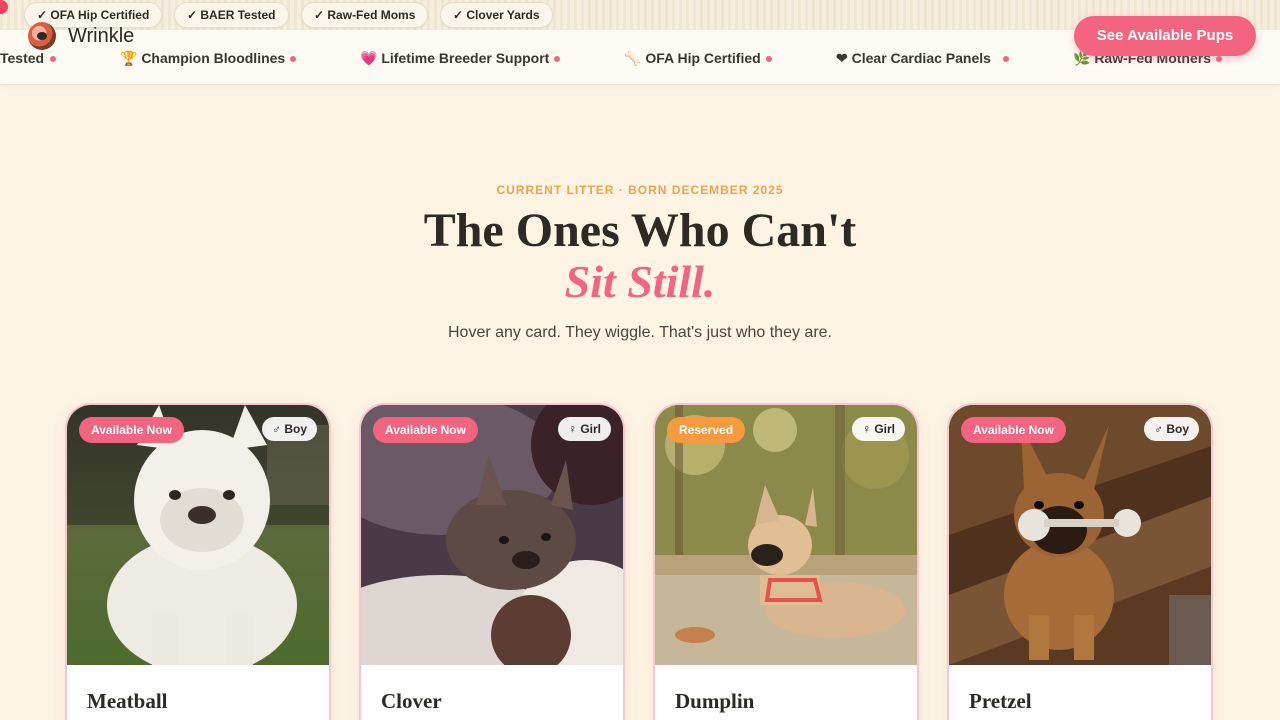 Image resolution: width=1280 pixels, height=720 pixels. I want to click on brand-link: Wrinkle, so click(81, 36).